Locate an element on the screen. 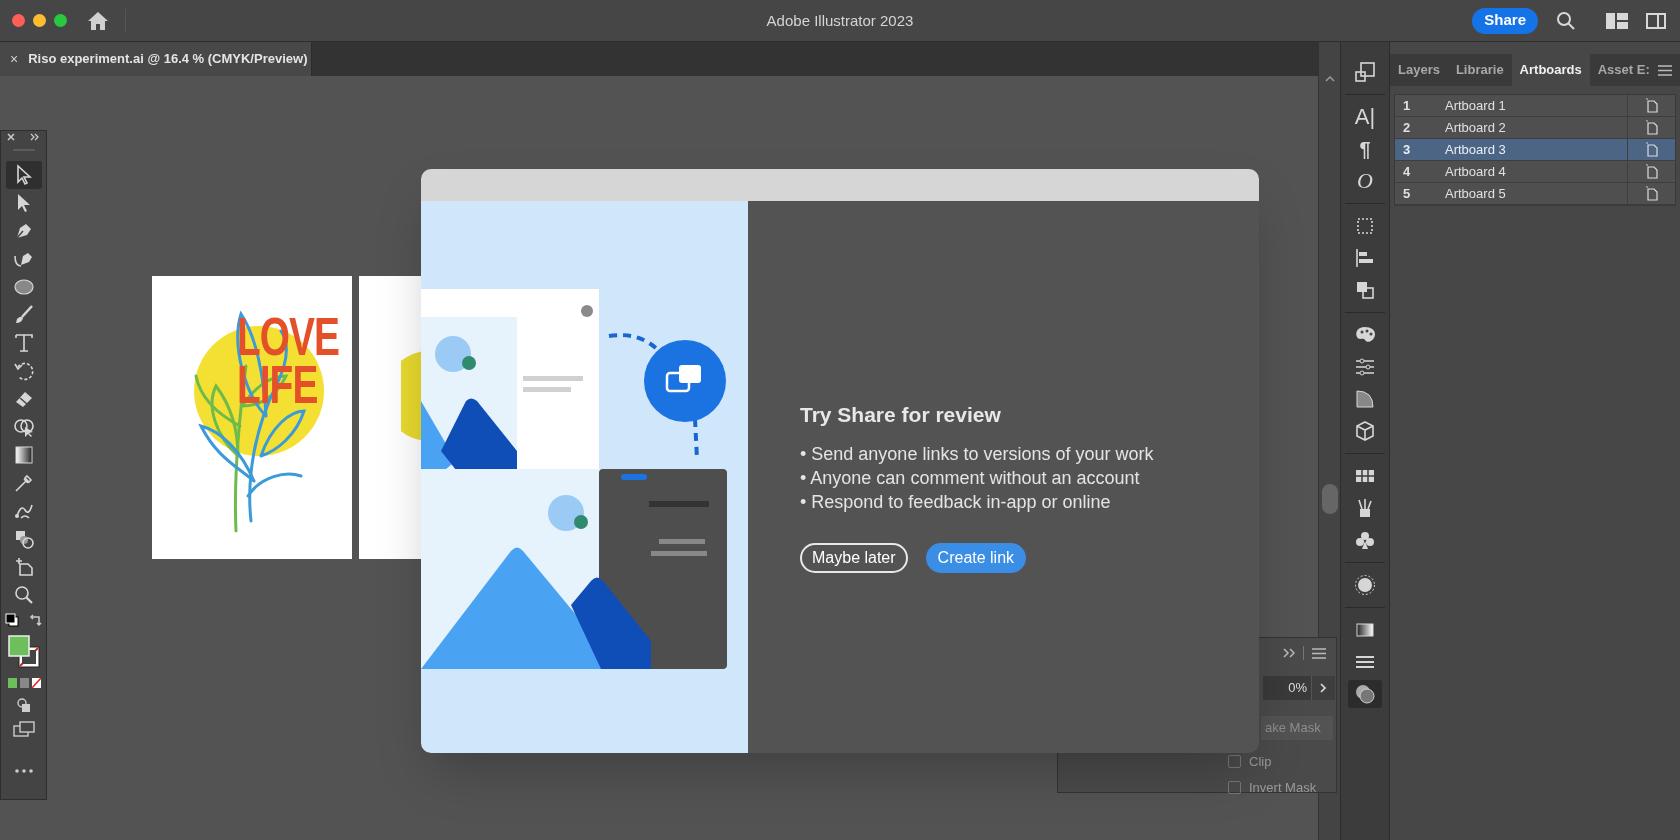 The image size is (1680, 840). artboard-number: 5 is located at coordinates (1407, 193).